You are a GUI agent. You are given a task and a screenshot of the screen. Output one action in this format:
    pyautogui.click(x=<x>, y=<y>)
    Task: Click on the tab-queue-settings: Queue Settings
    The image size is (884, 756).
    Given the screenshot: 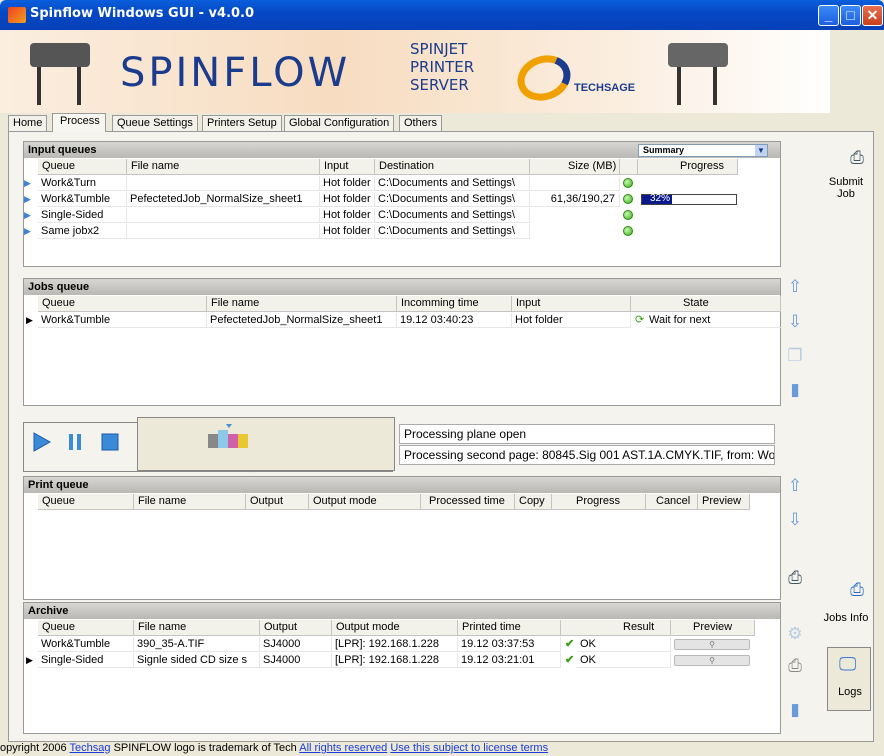 What is the action you would take?
    pyautogui.click(x=155, y=123)
    